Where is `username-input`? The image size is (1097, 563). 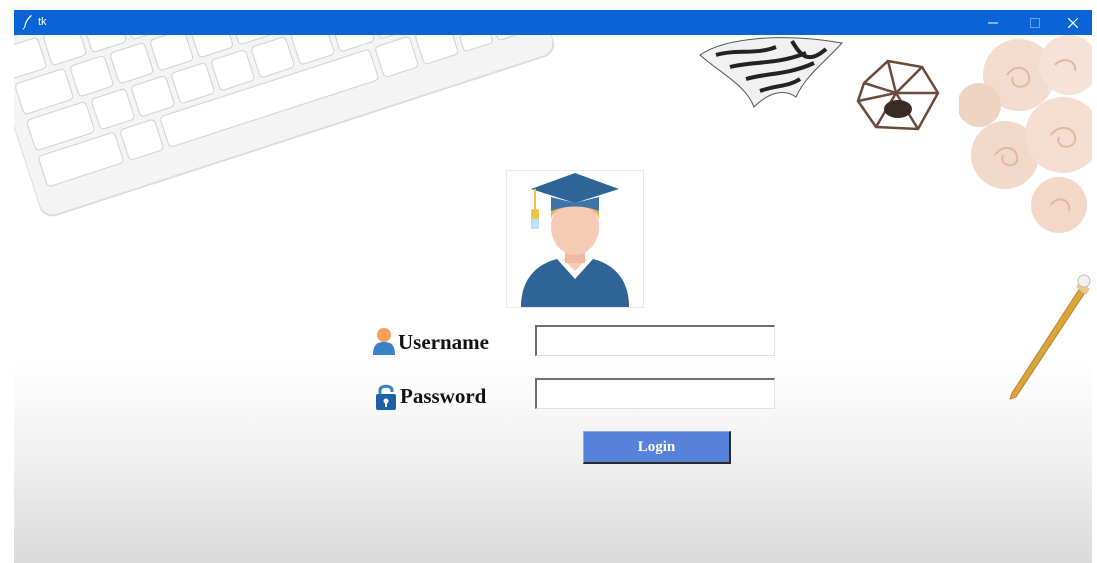 username-input is located at coordinates (655, 340).